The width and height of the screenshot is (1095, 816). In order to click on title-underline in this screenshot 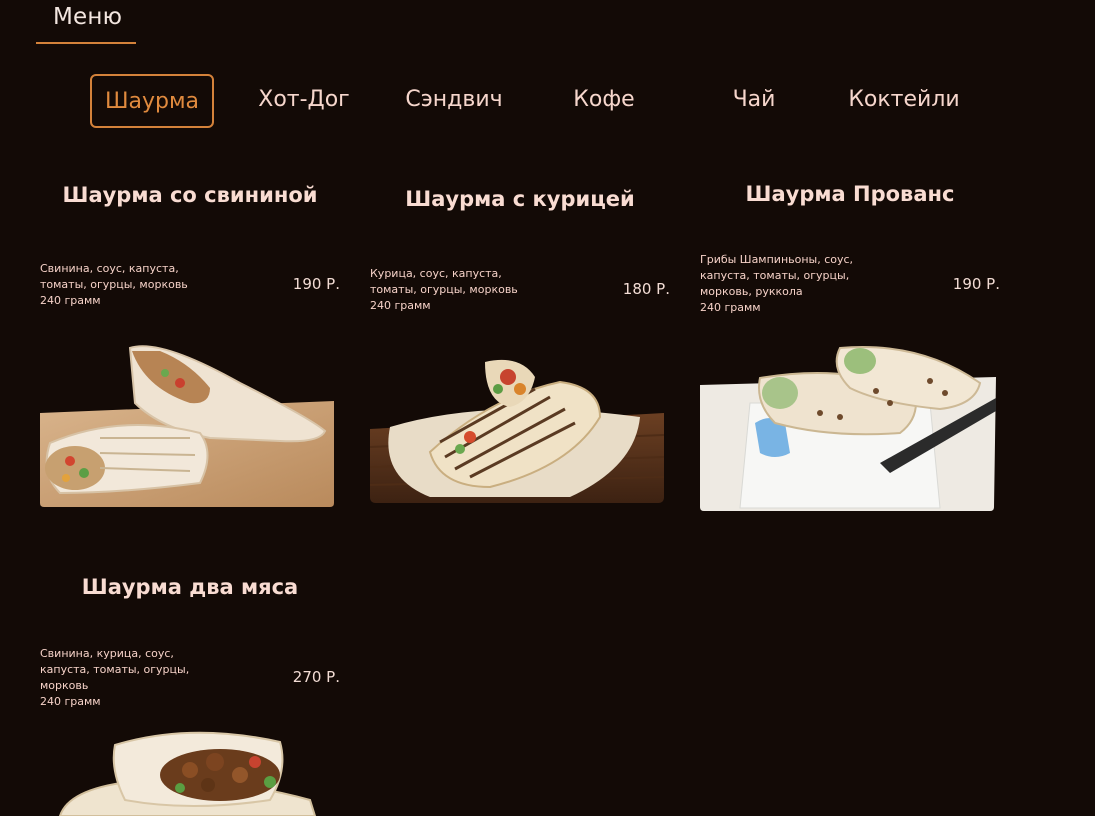, I will do `click(86, 43)`.